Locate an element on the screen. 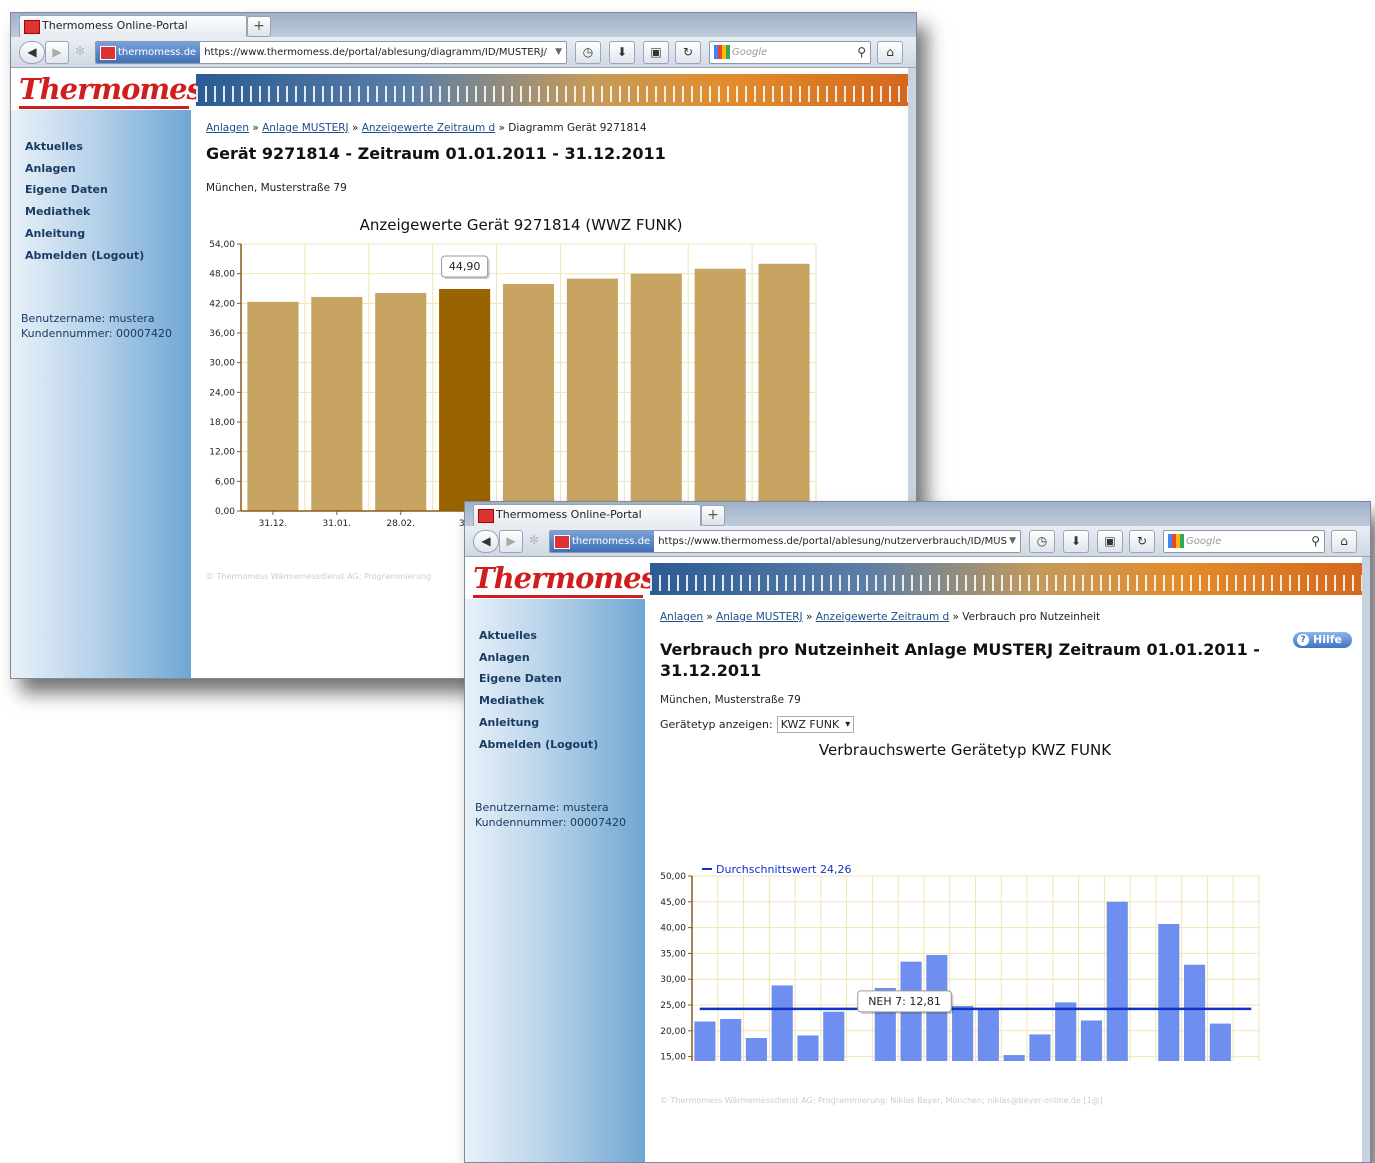 The height and width of the screenshot is (1163, 1375). geraetetyp-select: KWZ FUNK is located at coordinates (815, 724).